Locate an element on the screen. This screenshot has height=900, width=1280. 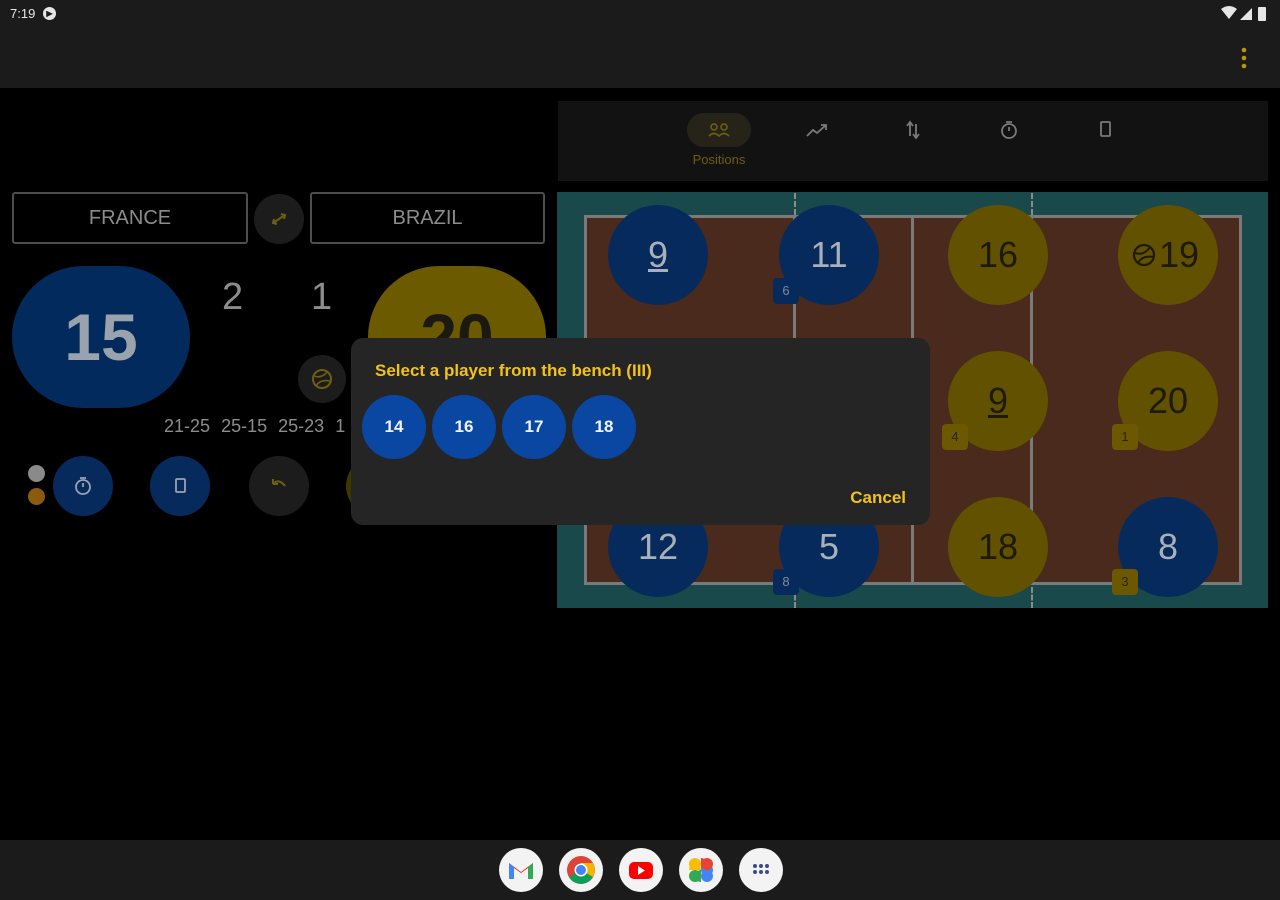
tab-timeouts is located at coordinates (1009, 142).